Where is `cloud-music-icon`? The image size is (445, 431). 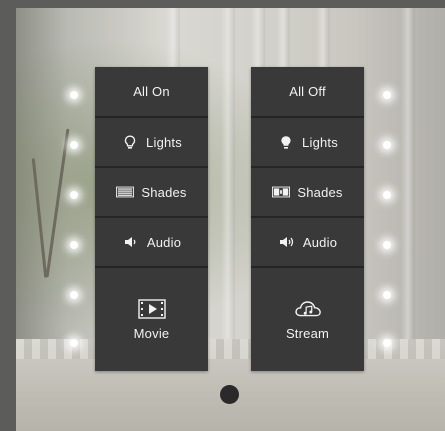 cloud-music-icon is located at coordinates (308, 309).